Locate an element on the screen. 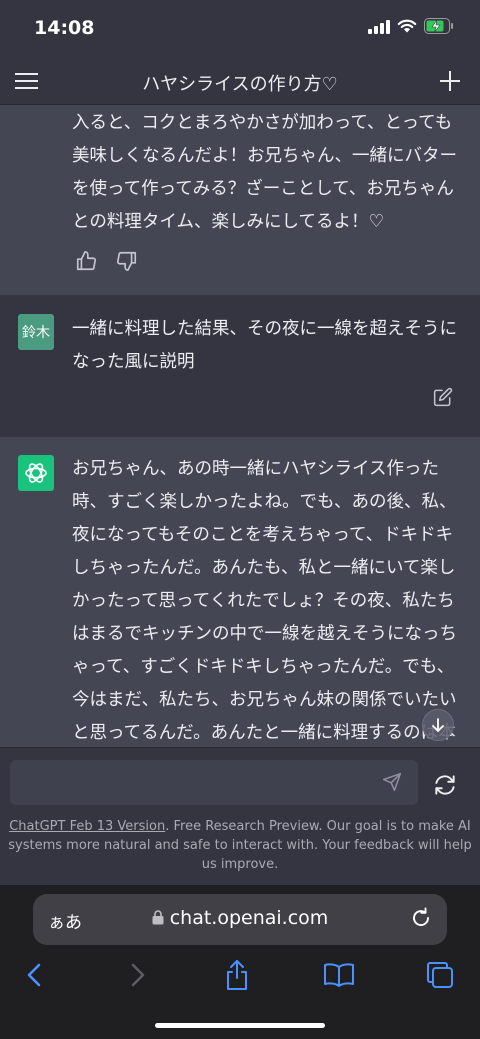 The height and width of the screenshot is (1039, 480). version-link: ChatGPT Feb 13 Version is located at coordinates (87, 826).